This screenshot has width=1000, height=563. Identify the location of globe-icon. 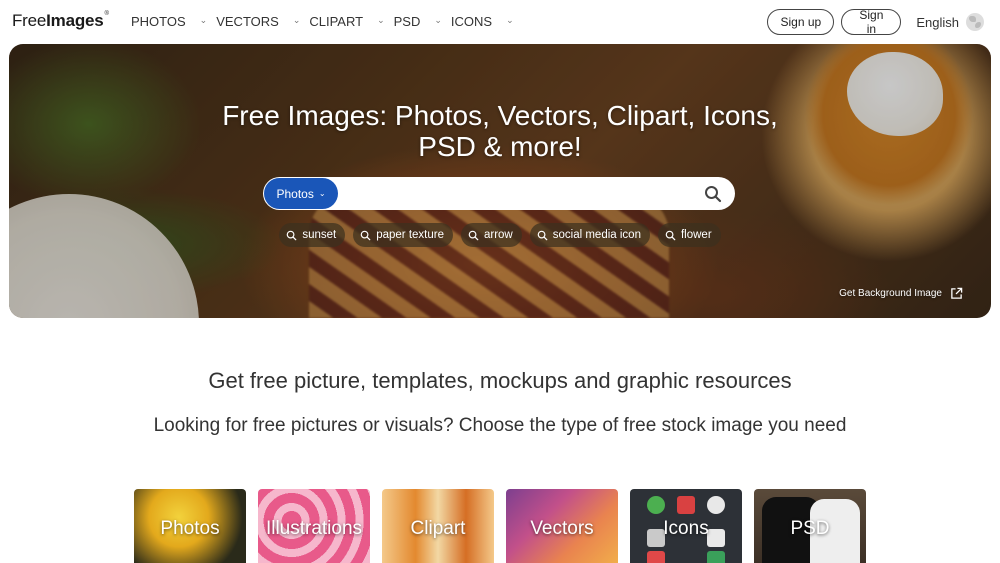
(975, 22).